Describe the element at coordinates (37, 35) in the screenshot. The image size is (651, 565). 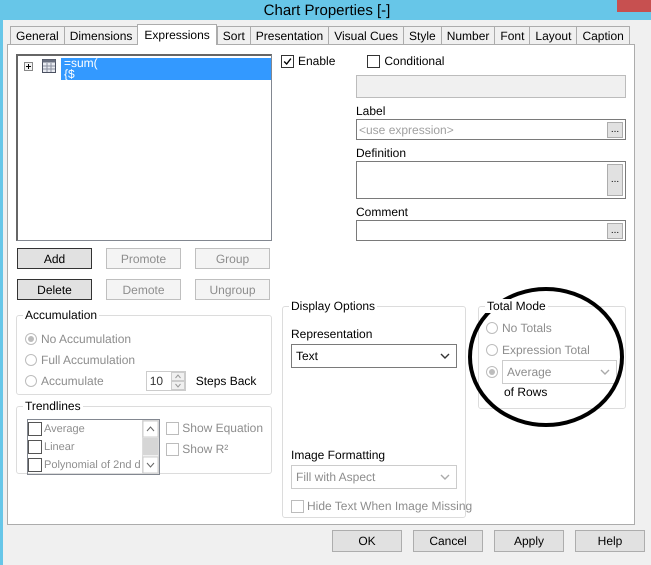
I see `tab: General` at that location.